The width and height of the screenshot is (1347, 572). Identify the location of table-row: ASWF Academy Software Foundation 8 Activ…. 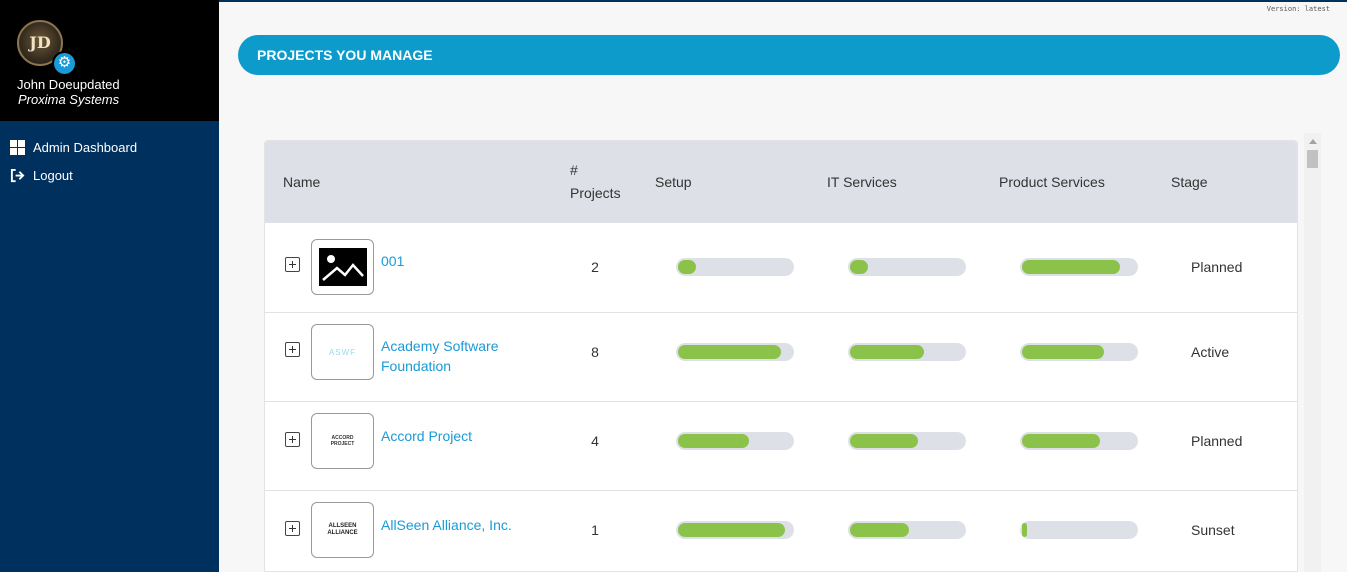
(781, 357).